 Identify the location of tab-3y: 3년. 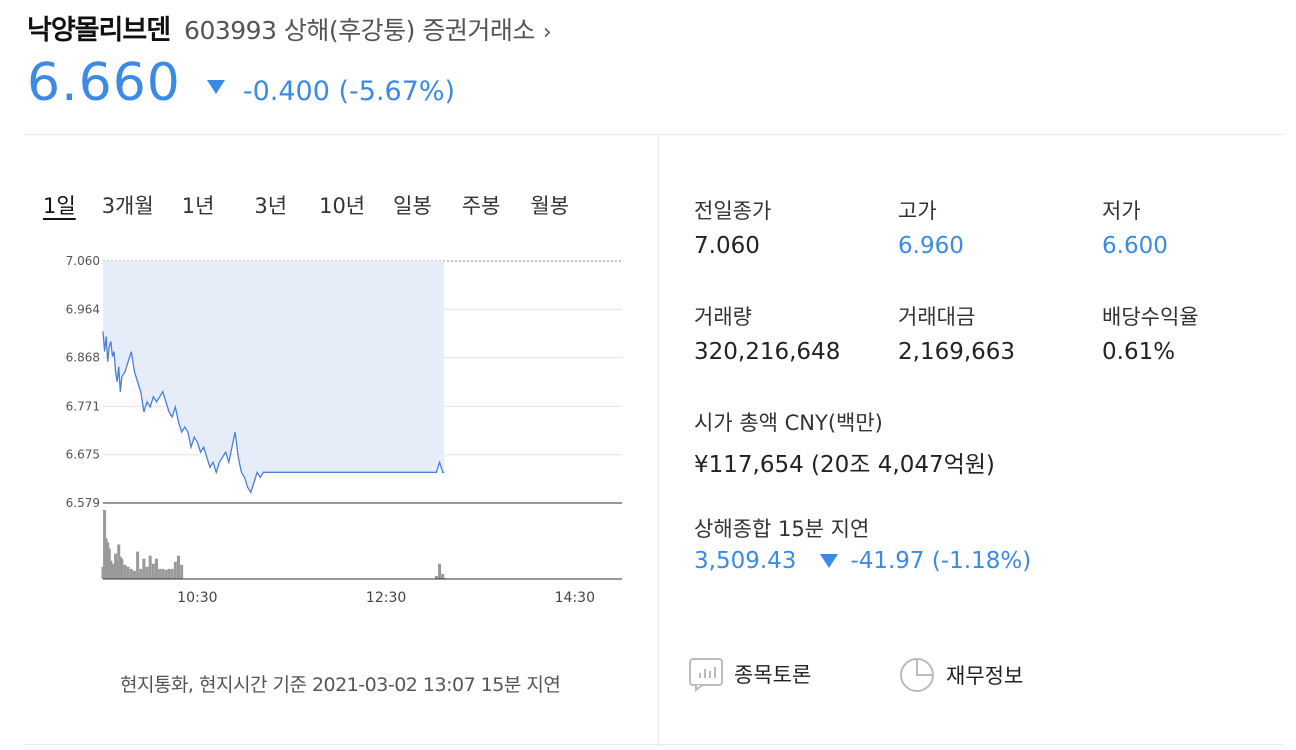
(270, 205).